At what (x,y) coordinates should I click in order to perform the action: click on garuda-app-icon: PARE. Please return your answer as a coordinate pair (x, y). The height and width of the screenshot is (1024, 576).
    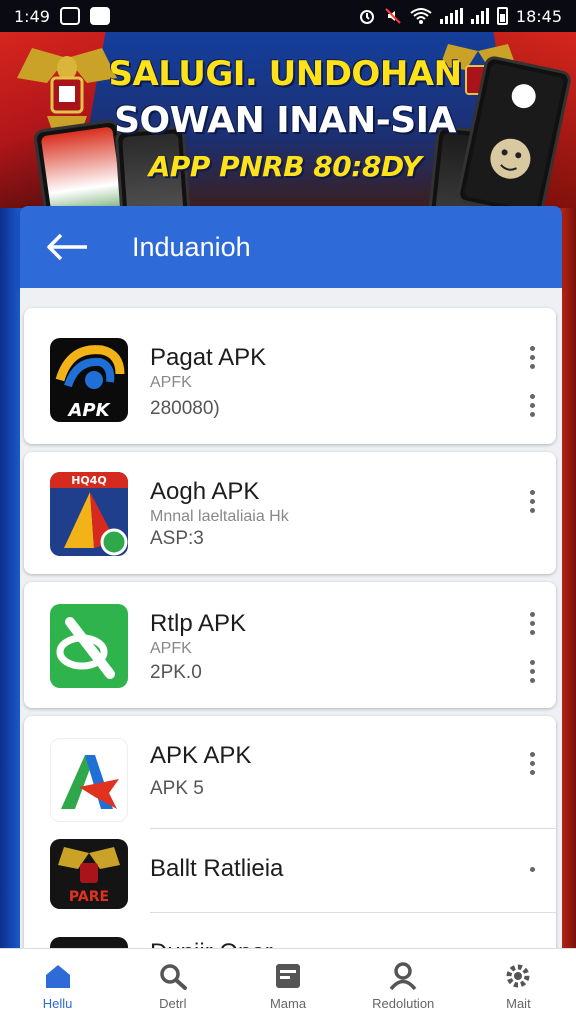
    Looking at the image, I should click on (89, 876).